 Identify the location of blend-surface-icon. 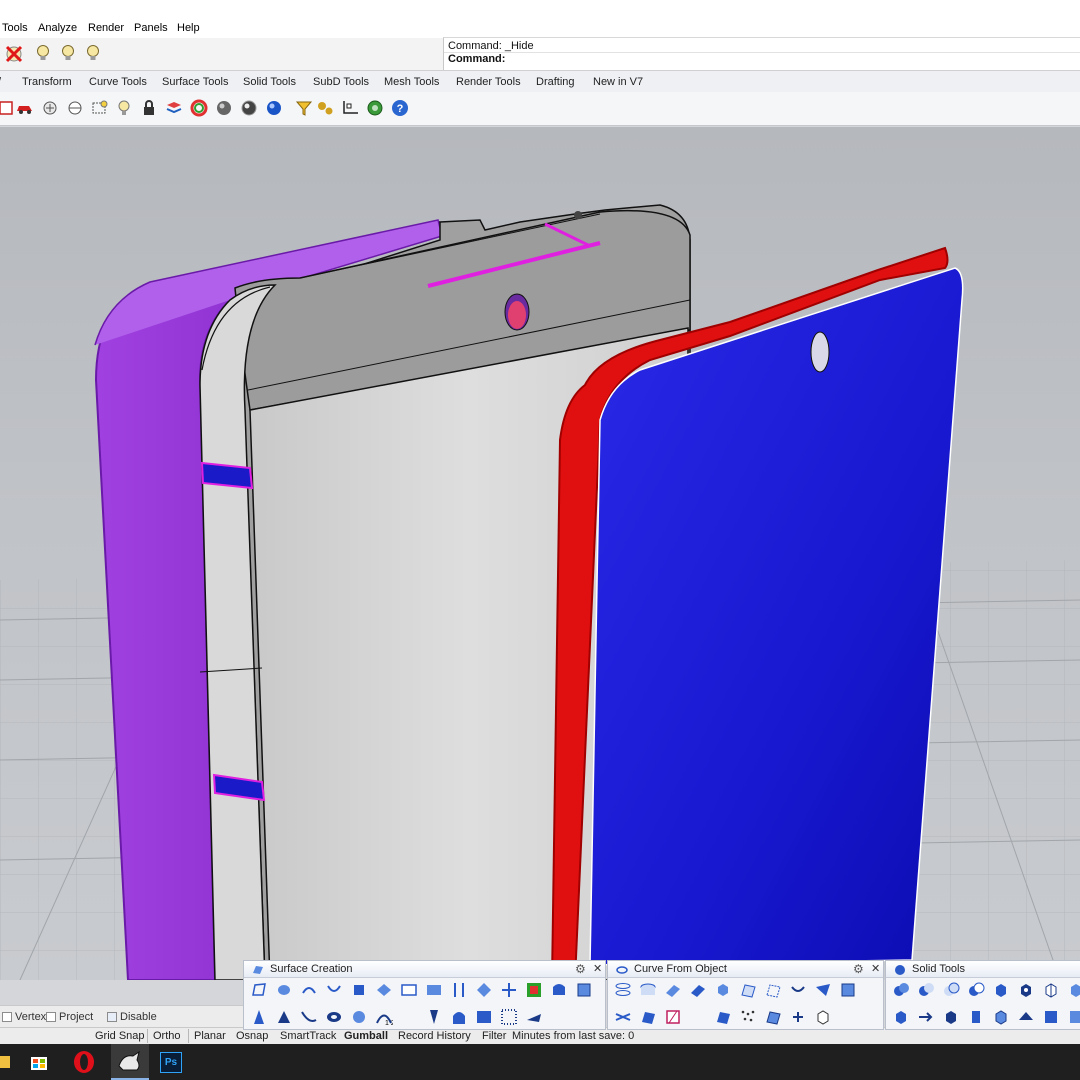
(359, 1017).